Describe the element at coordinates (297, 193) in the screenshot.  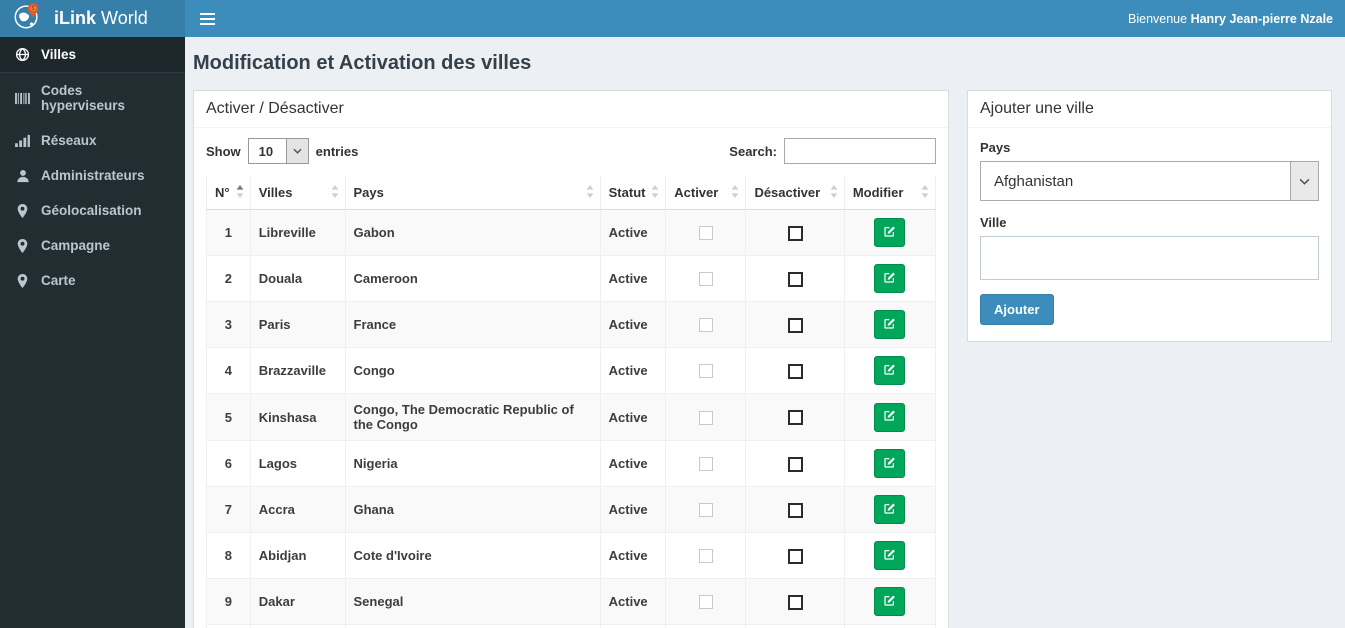
I see `column-header-villes: Villes` at that location.